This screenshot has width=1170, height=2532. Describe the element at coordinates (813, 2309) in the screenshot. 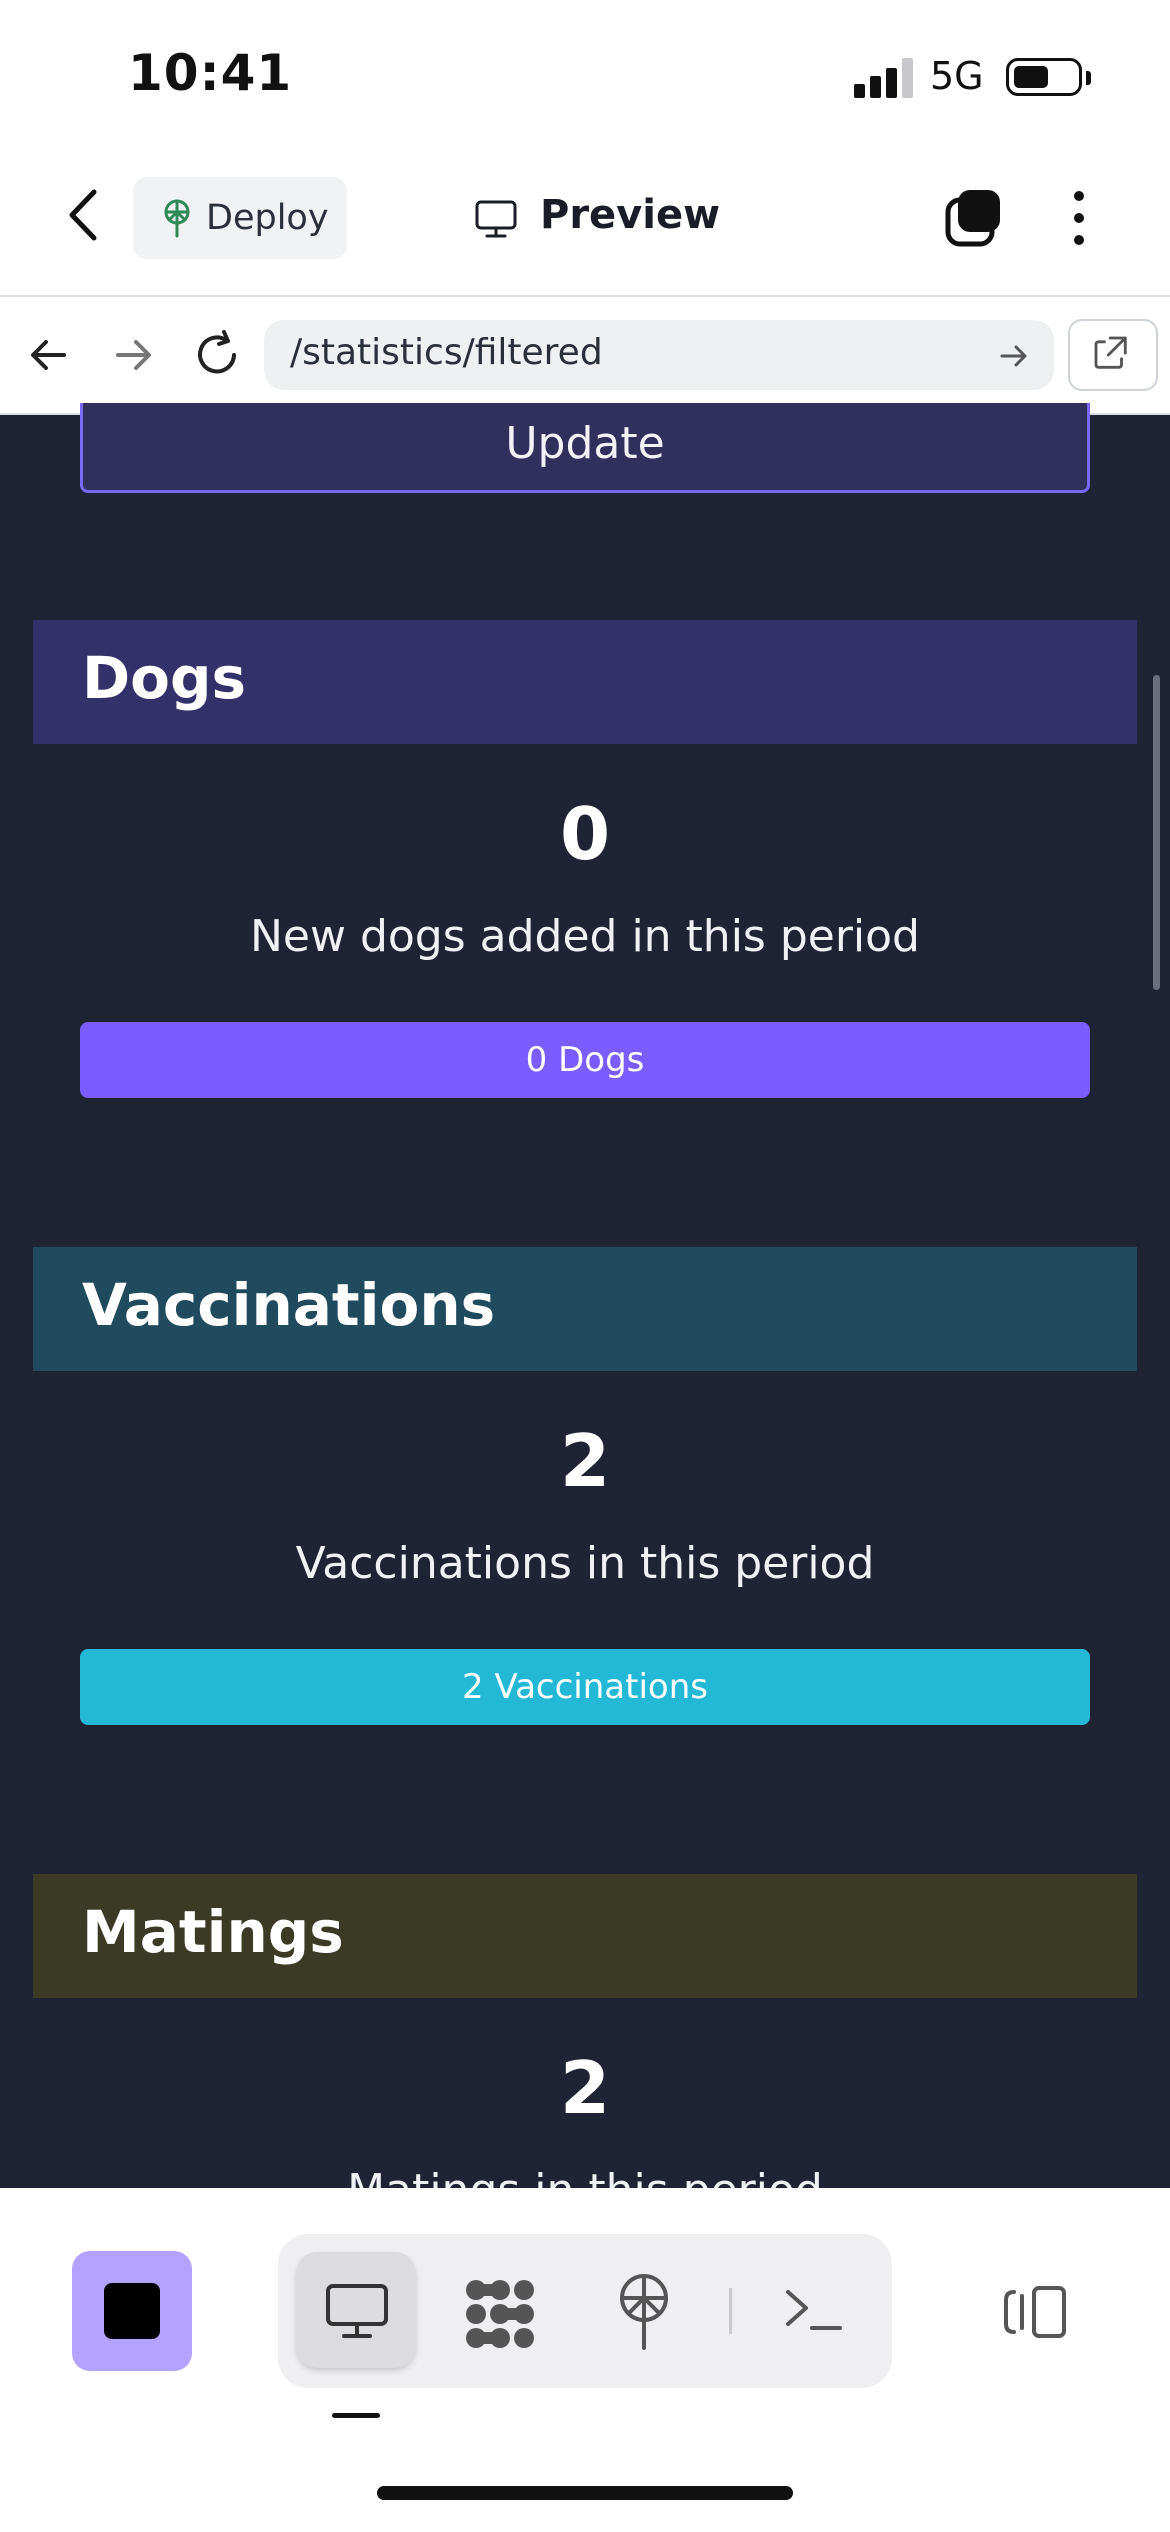

I see `terminal-icon` at that location.